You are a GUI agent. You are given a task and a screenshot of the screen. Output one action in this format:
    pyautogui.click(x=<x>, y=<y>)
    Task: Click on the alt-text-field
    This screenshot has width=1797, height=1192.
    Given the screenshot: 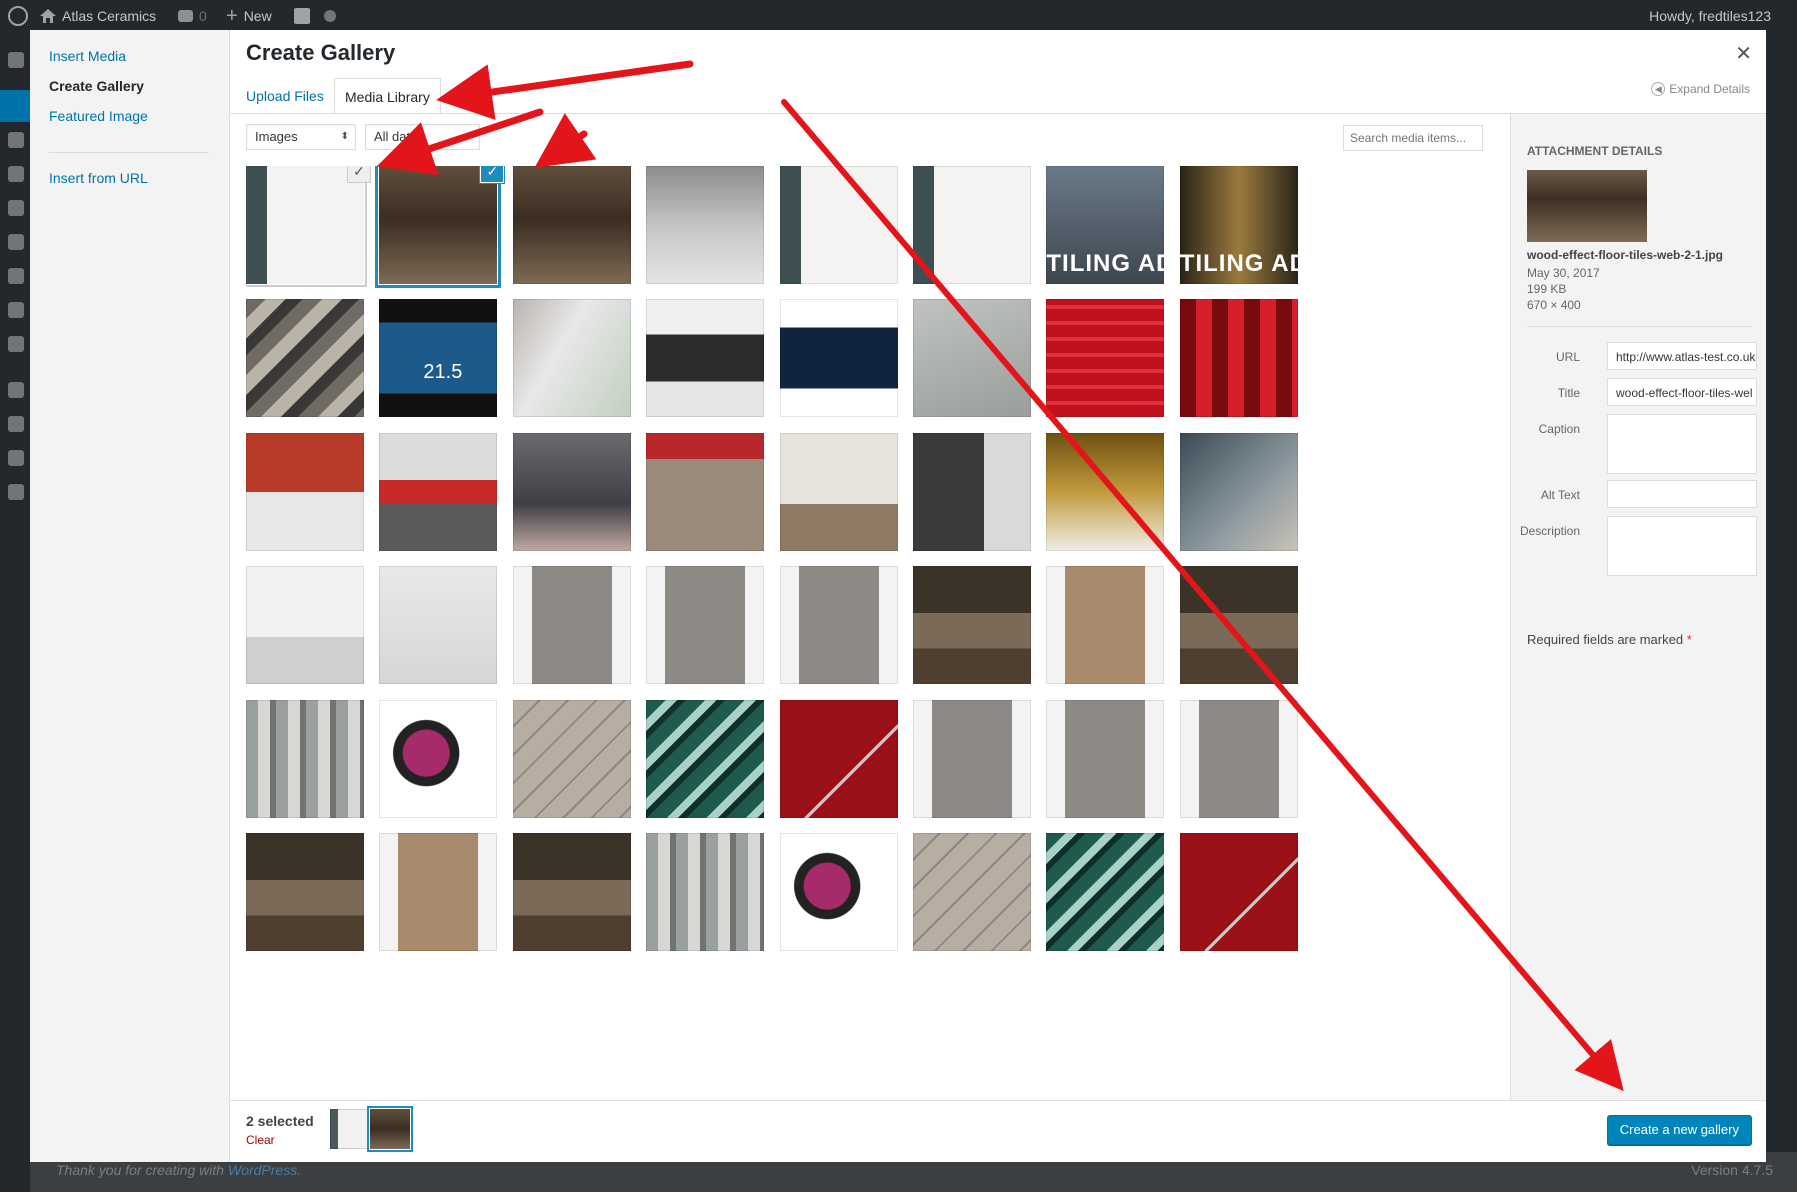 What is the action you would take?
    pyautogui.click(x=1682, y=494)
    